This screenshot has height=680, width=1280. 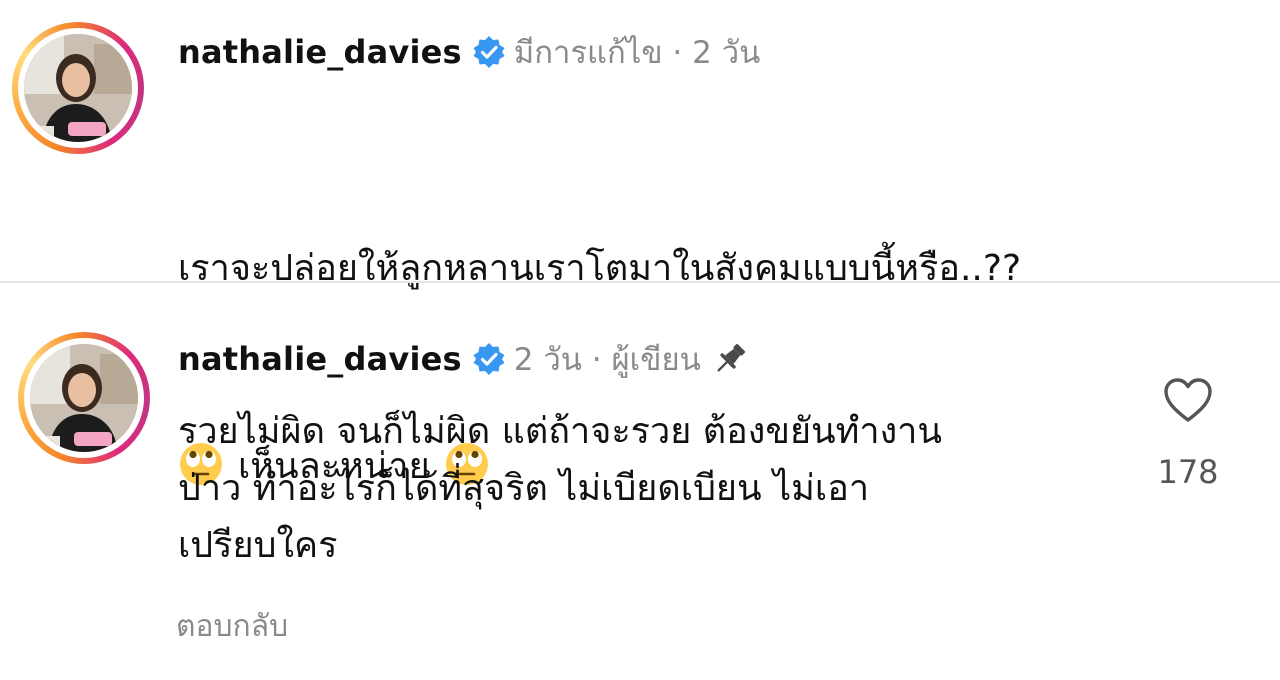 I want to click on like-area: 178, so click(x=1188, y=440).